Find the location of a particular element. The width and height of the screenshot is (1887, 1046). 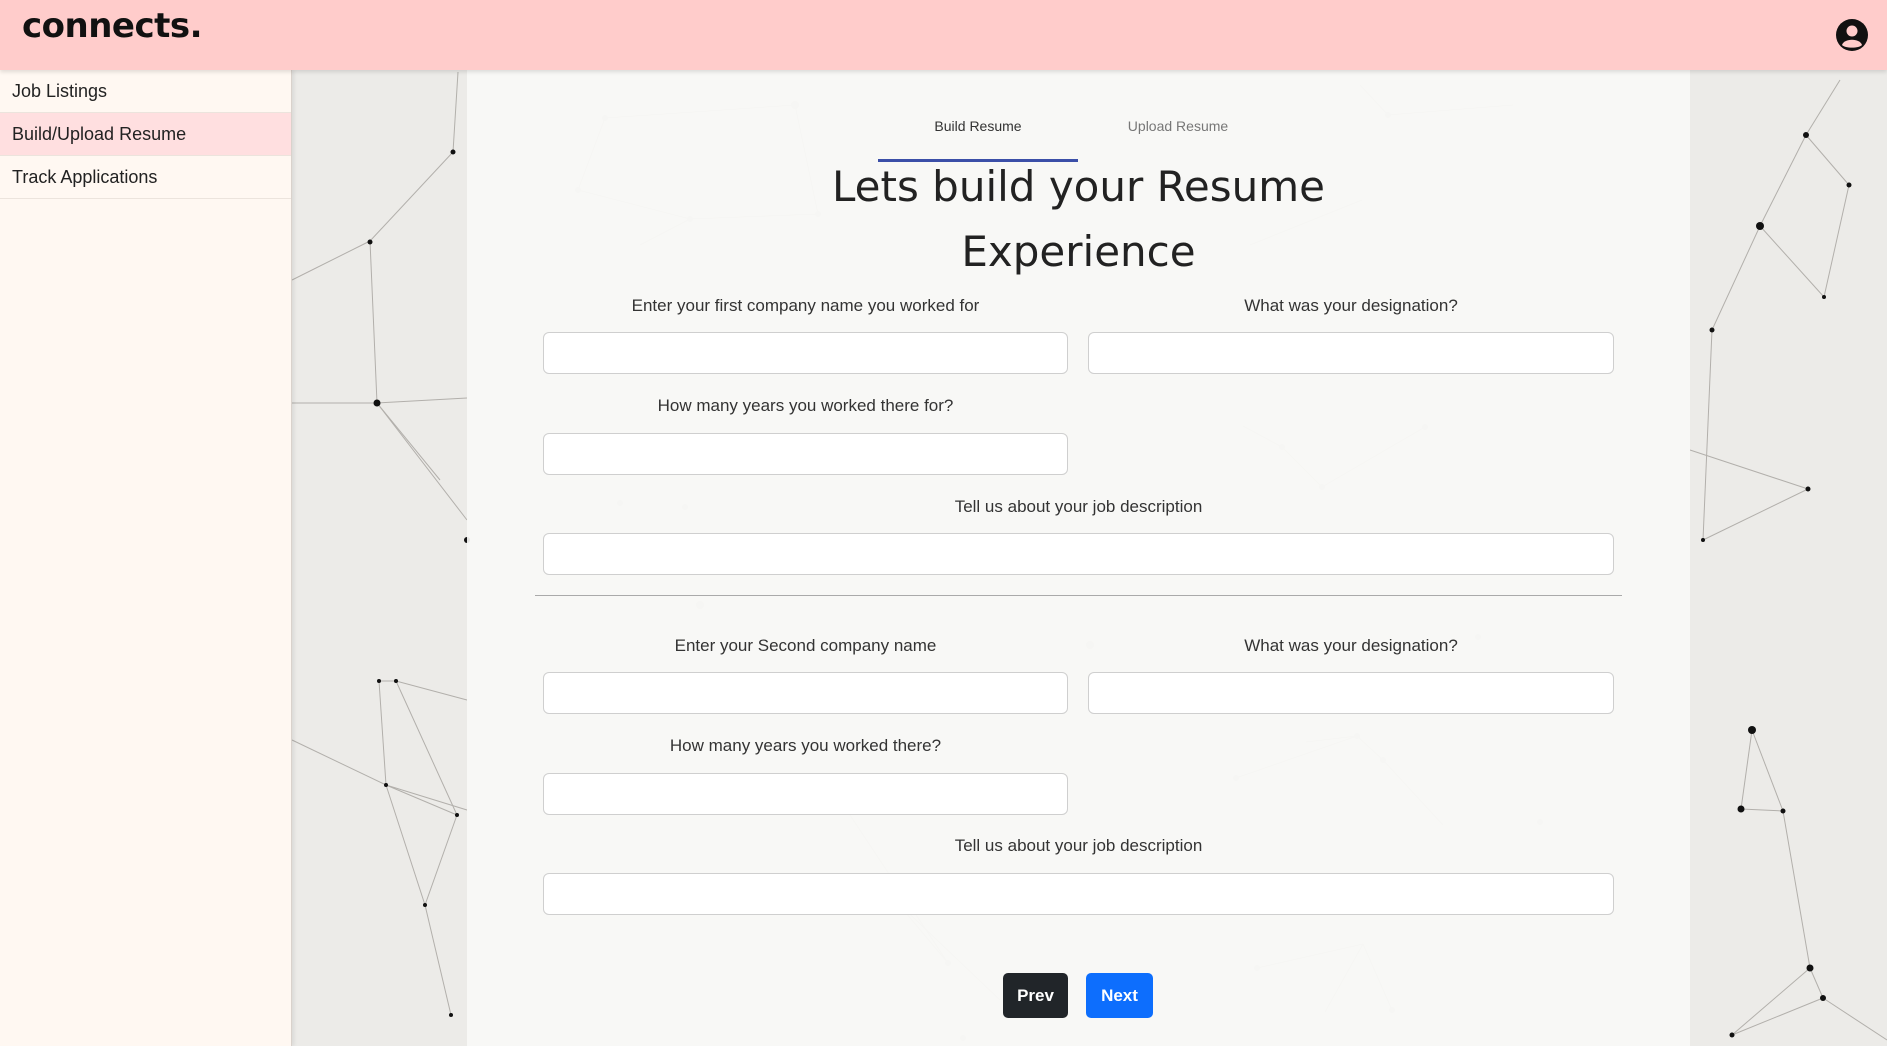

page-title: Lets build your Resume is located at coordinates (1078, 186).